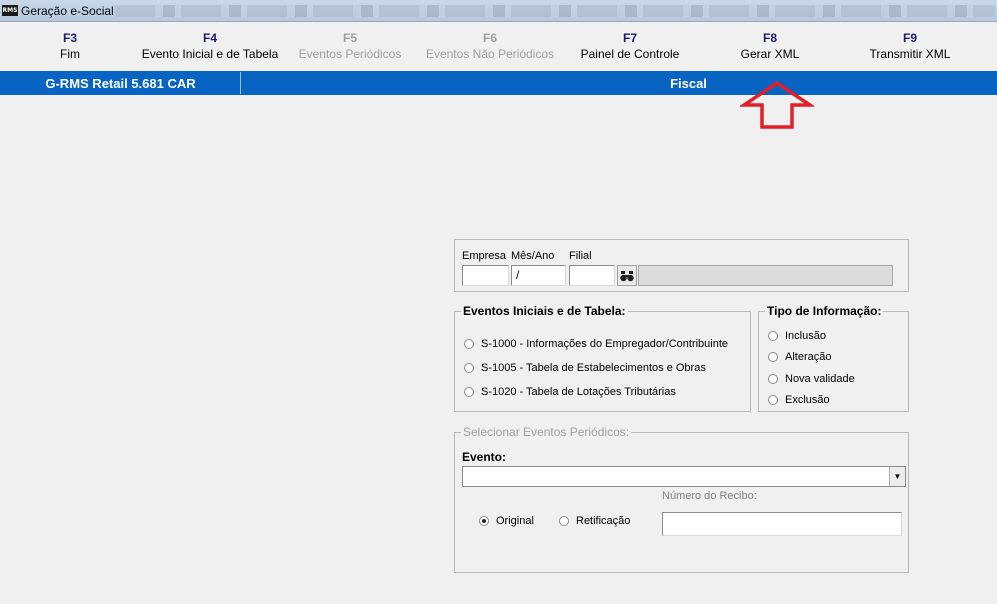  What do you see at coordinates (538, 275) in the screenshot?
I see `mes-ano-input: /` at bounding box center [538, 275].